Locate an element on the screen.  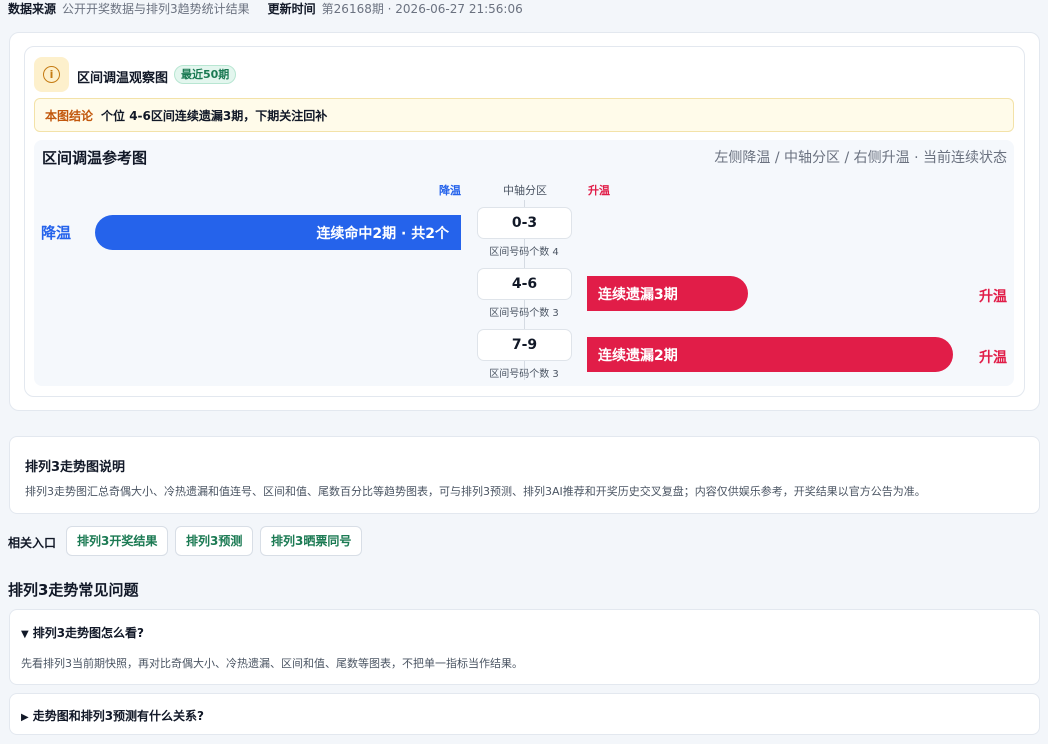
panel-title: 区间调温观察图 is located at coordinates (123, 78).